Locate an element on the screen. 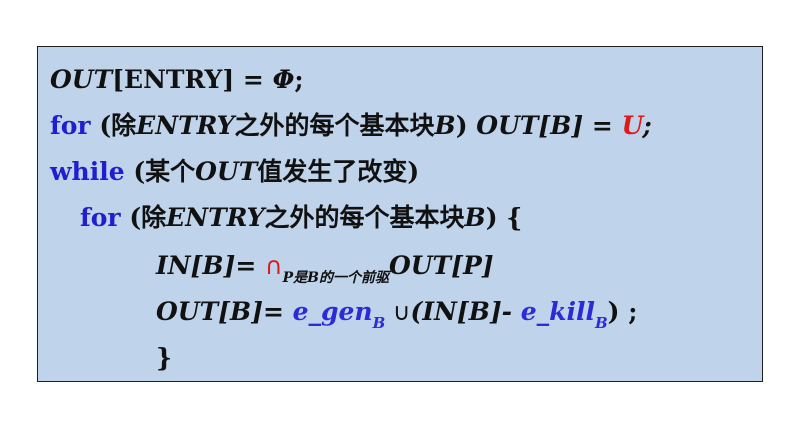 The height and width of the screenshot is (427, 798). code-line-3: while (某个OUT值发生了改变) is located at coordinates (234, 172).